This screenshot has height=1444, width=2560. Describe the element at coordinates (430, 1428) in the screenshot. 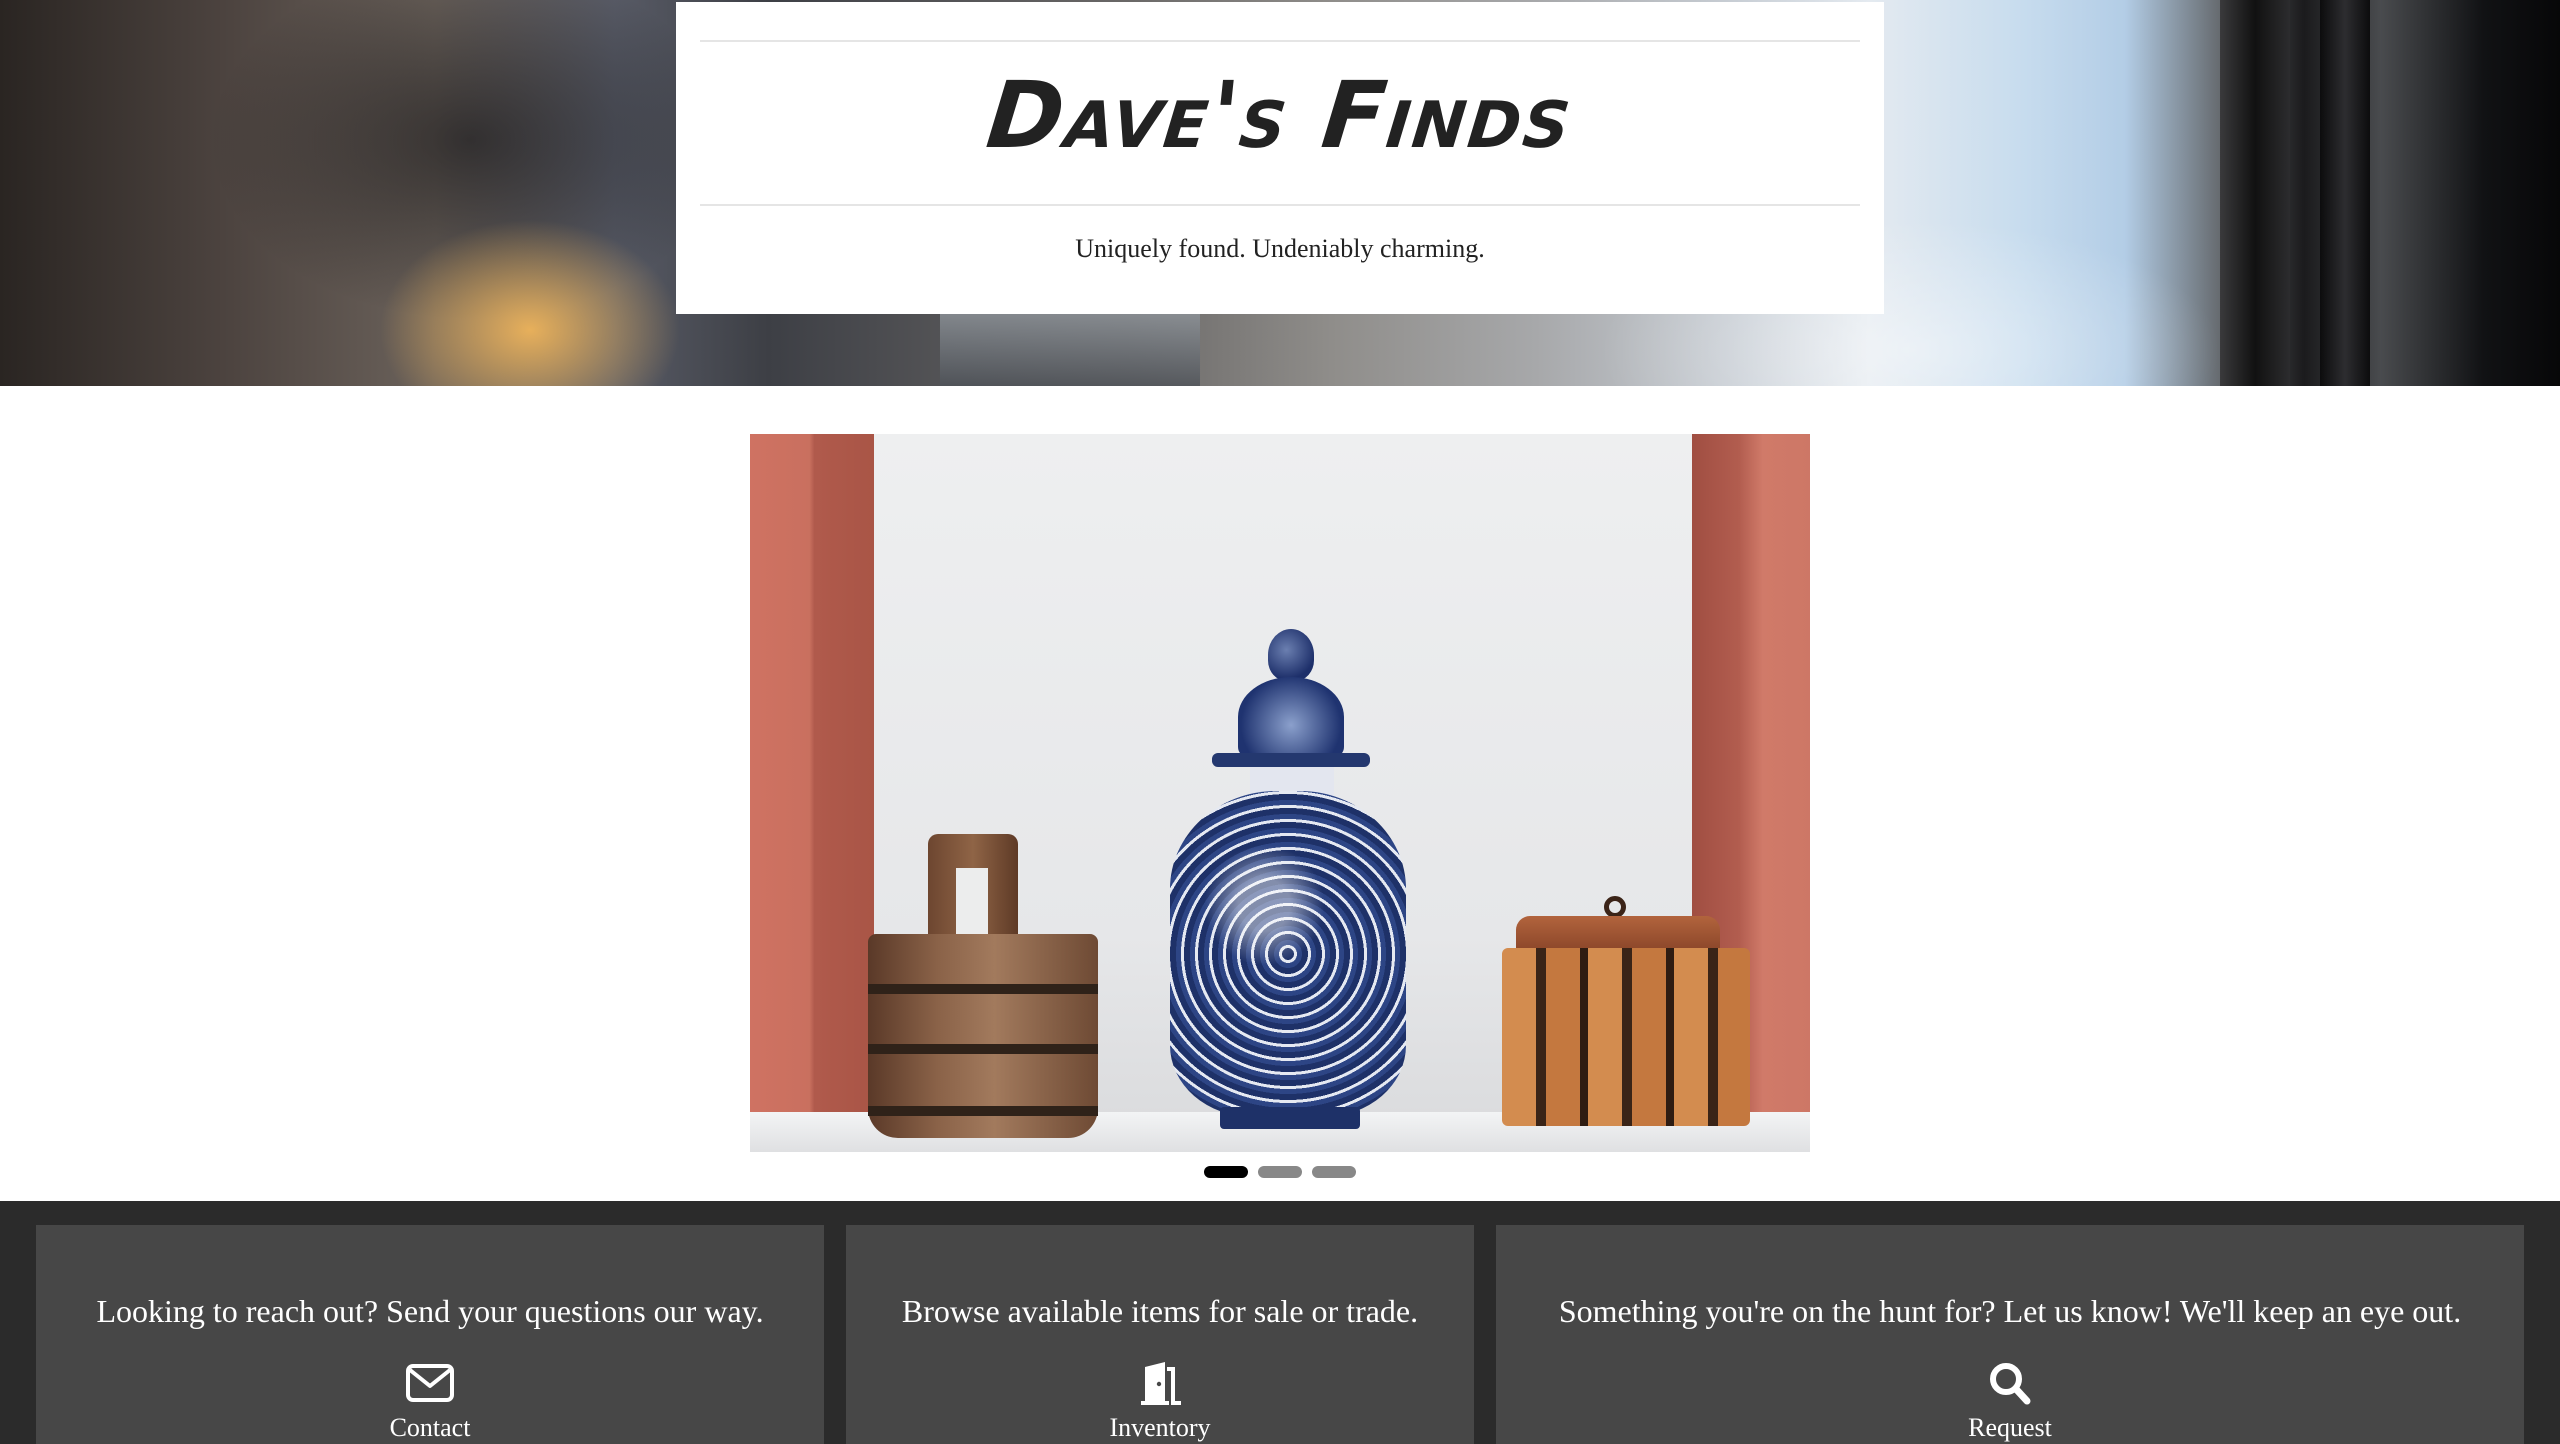

I see `contact-link: Contact` at that location.